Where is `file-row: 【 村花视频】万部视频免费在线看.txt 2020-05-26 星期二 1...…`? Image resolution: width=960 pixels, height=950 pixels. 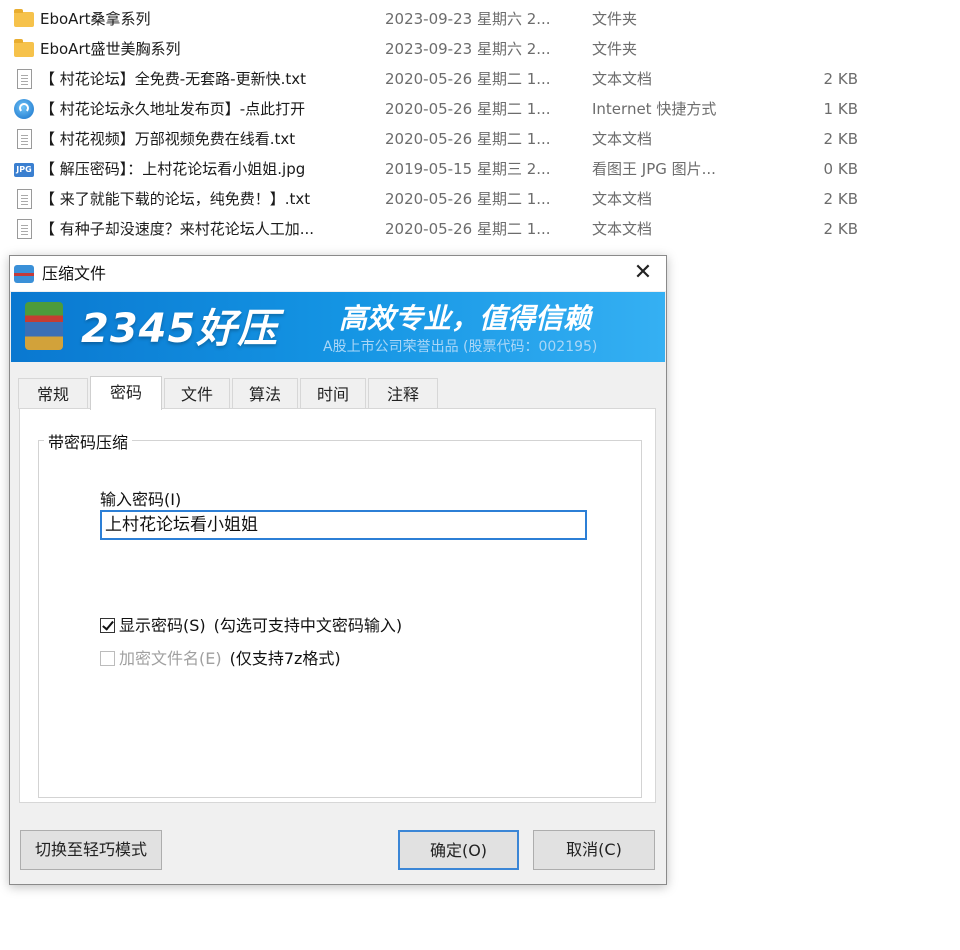
file-row: 【 村花视频】万部视频免费在线看.txt 2020-05-26 星期二 1...… is located at coordinates (480, 139).